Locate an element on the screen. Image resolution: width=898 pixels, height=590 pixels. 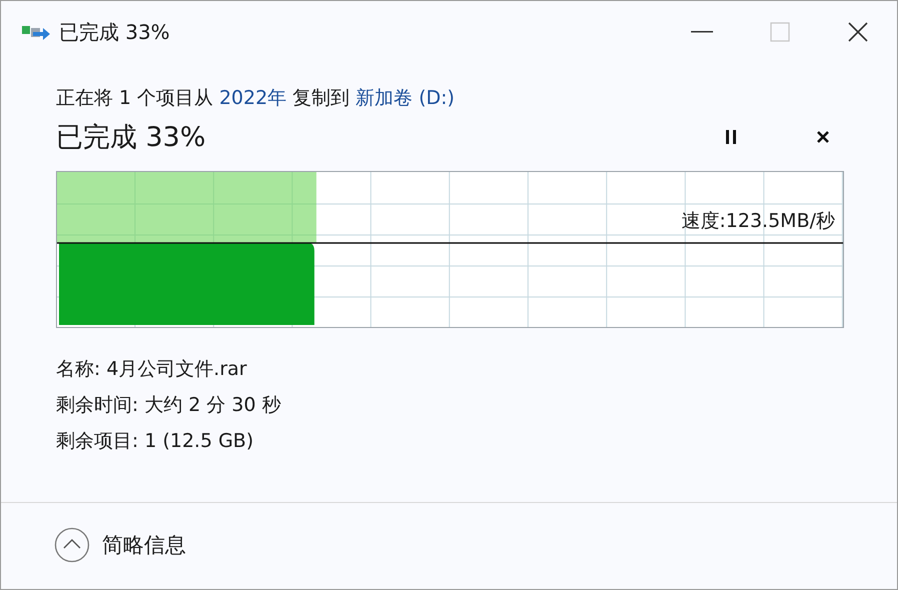
folder-link: 2022年 is located at coordinates (253, 98).